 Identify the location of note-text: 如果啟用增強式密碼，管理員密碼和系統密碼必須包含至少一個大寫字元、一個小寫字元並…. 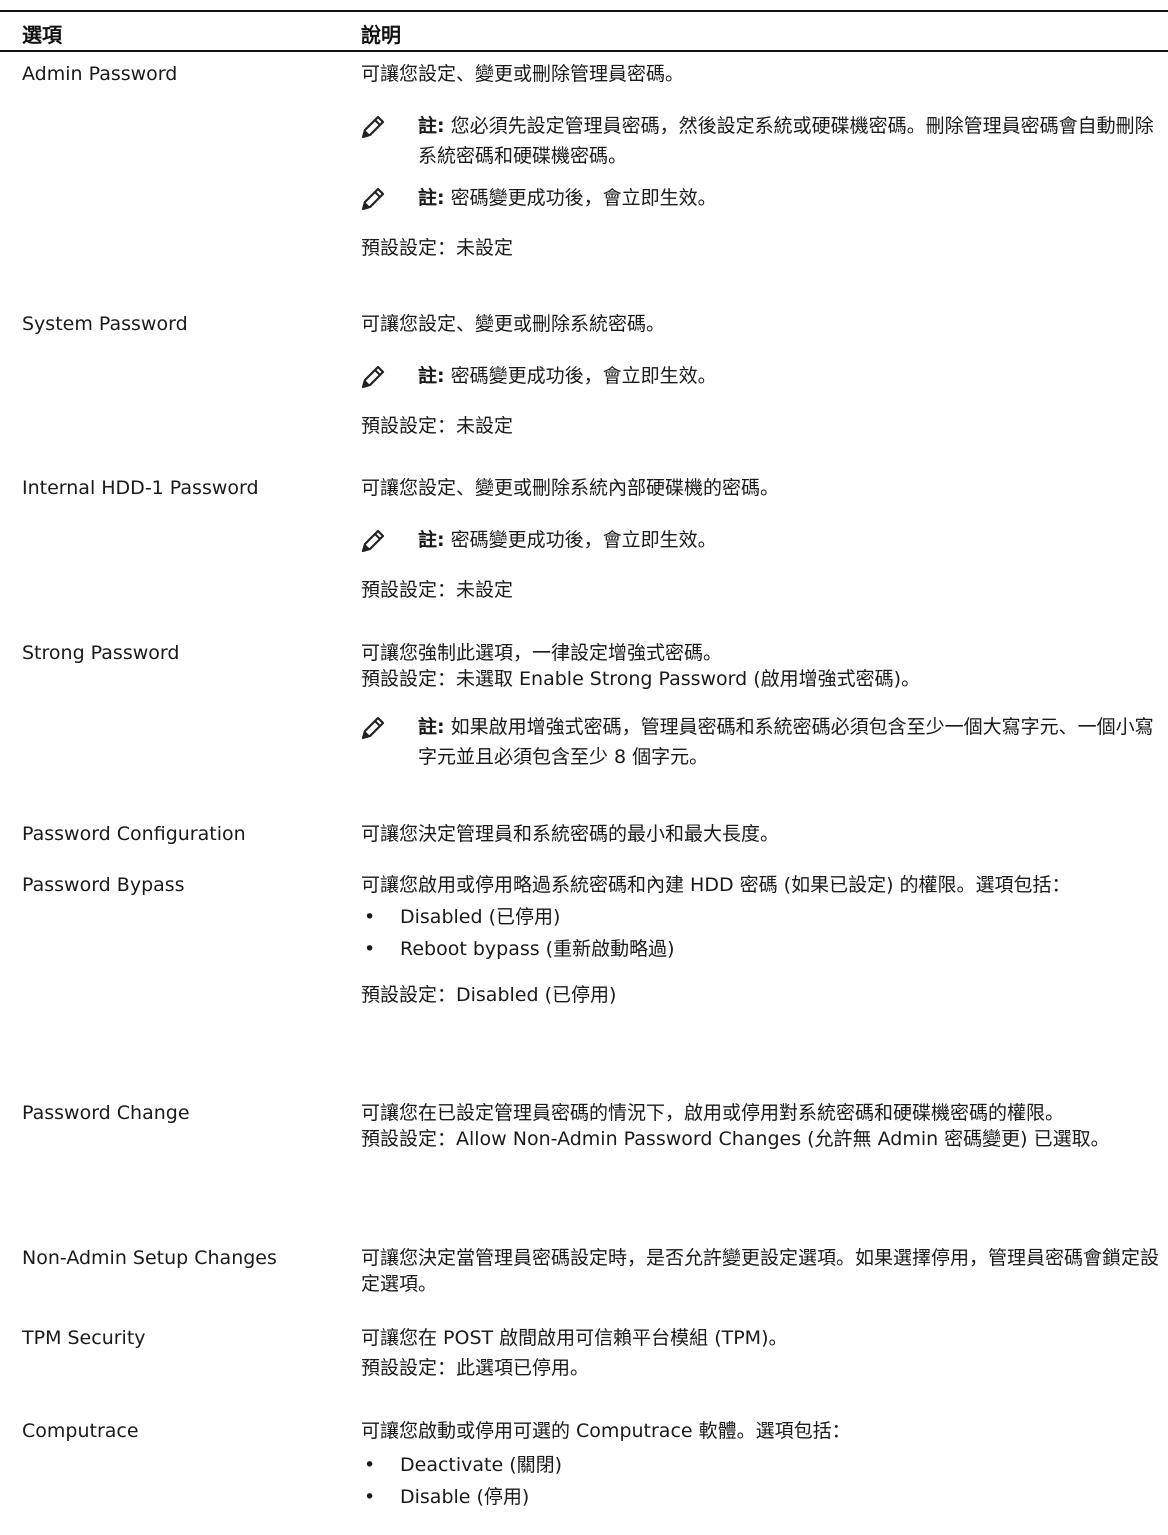
(786, 742).